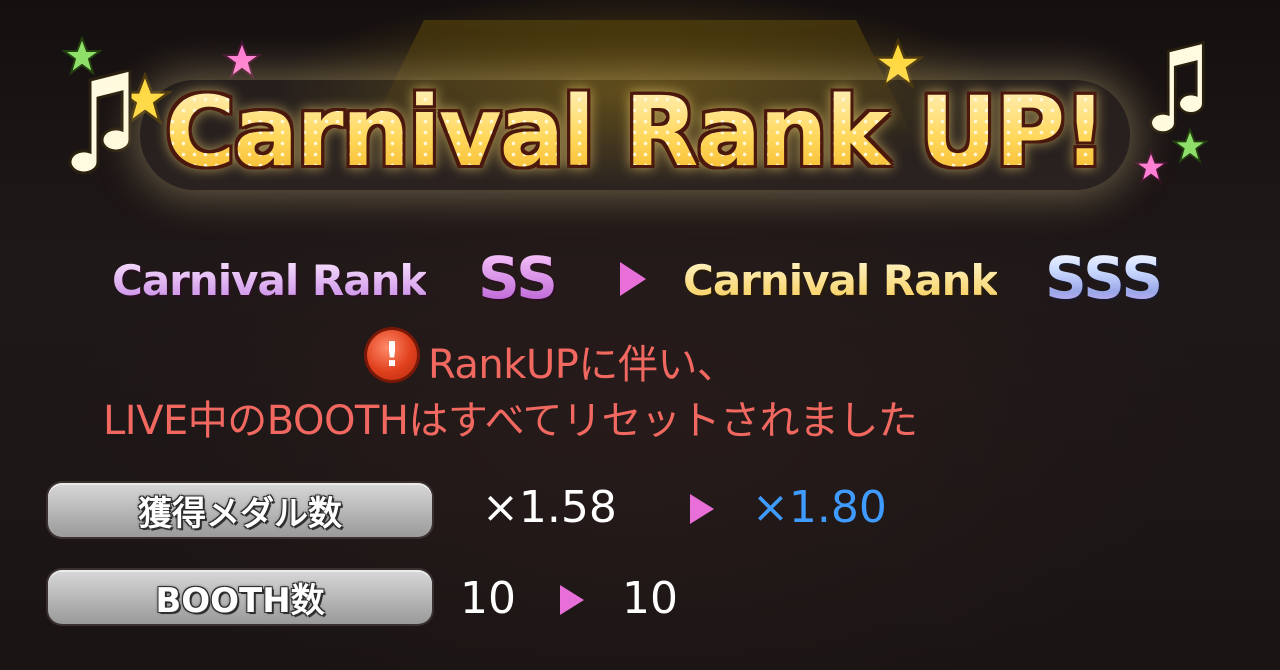  What do you see at coordinates (100, 122) in the screenshot?
I see `music-note-icon` at bounding box center [100, 122].